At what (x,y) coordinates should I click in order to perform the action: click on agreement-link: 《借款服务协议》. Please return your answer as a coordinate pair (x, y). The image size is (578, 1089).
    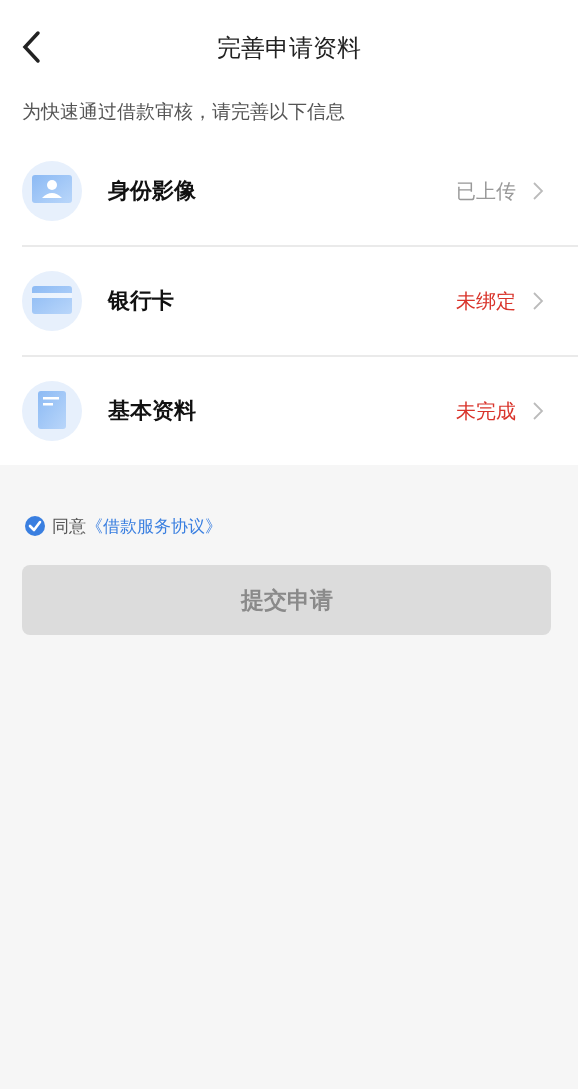
    Looking at the image, I should click on (154, 526).